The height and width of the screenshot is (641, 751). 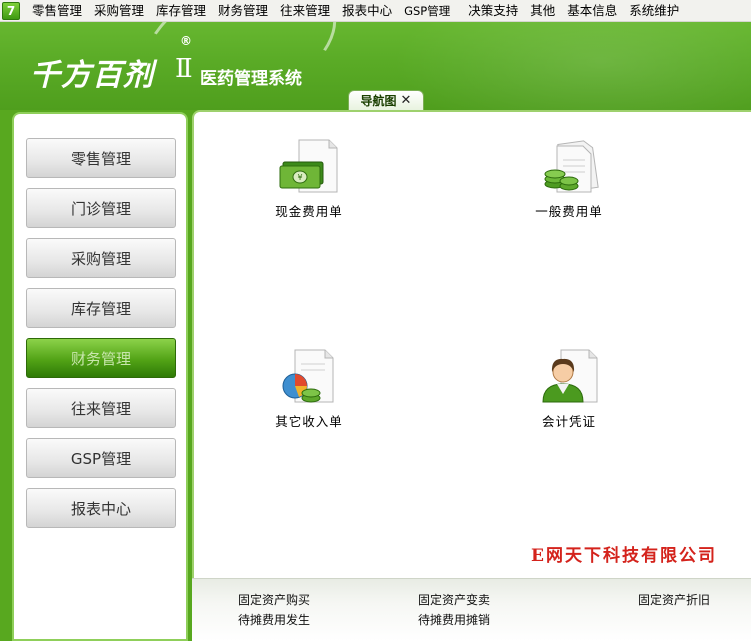 I want to click on sidebar-item-reports: 报表中心, so click(x=101, y=508).